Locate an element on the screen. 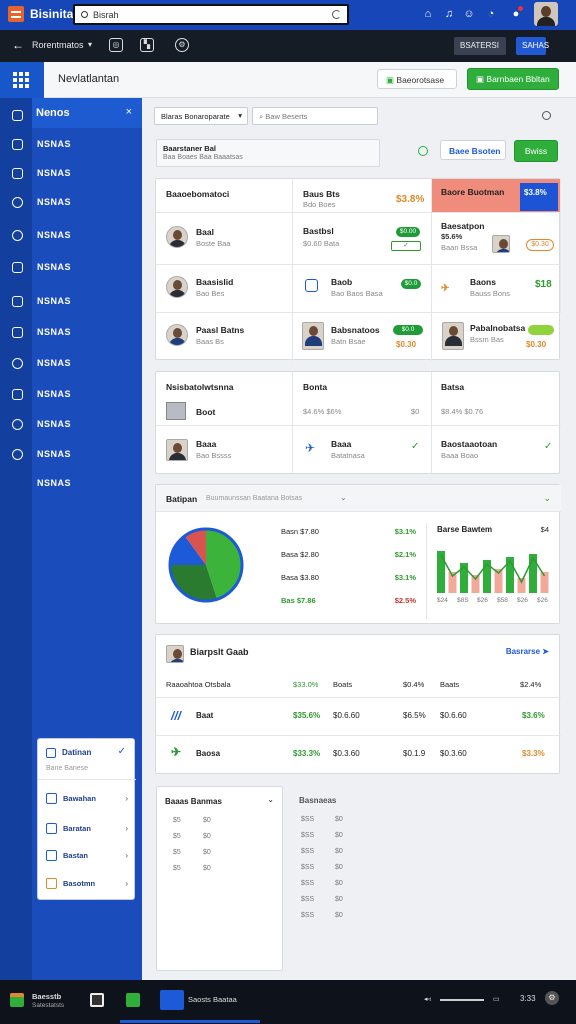 Image resolution: width=576 pixels, height=1024 pixels. global-search-input: Bisrah is located at coordinates (211, 14).